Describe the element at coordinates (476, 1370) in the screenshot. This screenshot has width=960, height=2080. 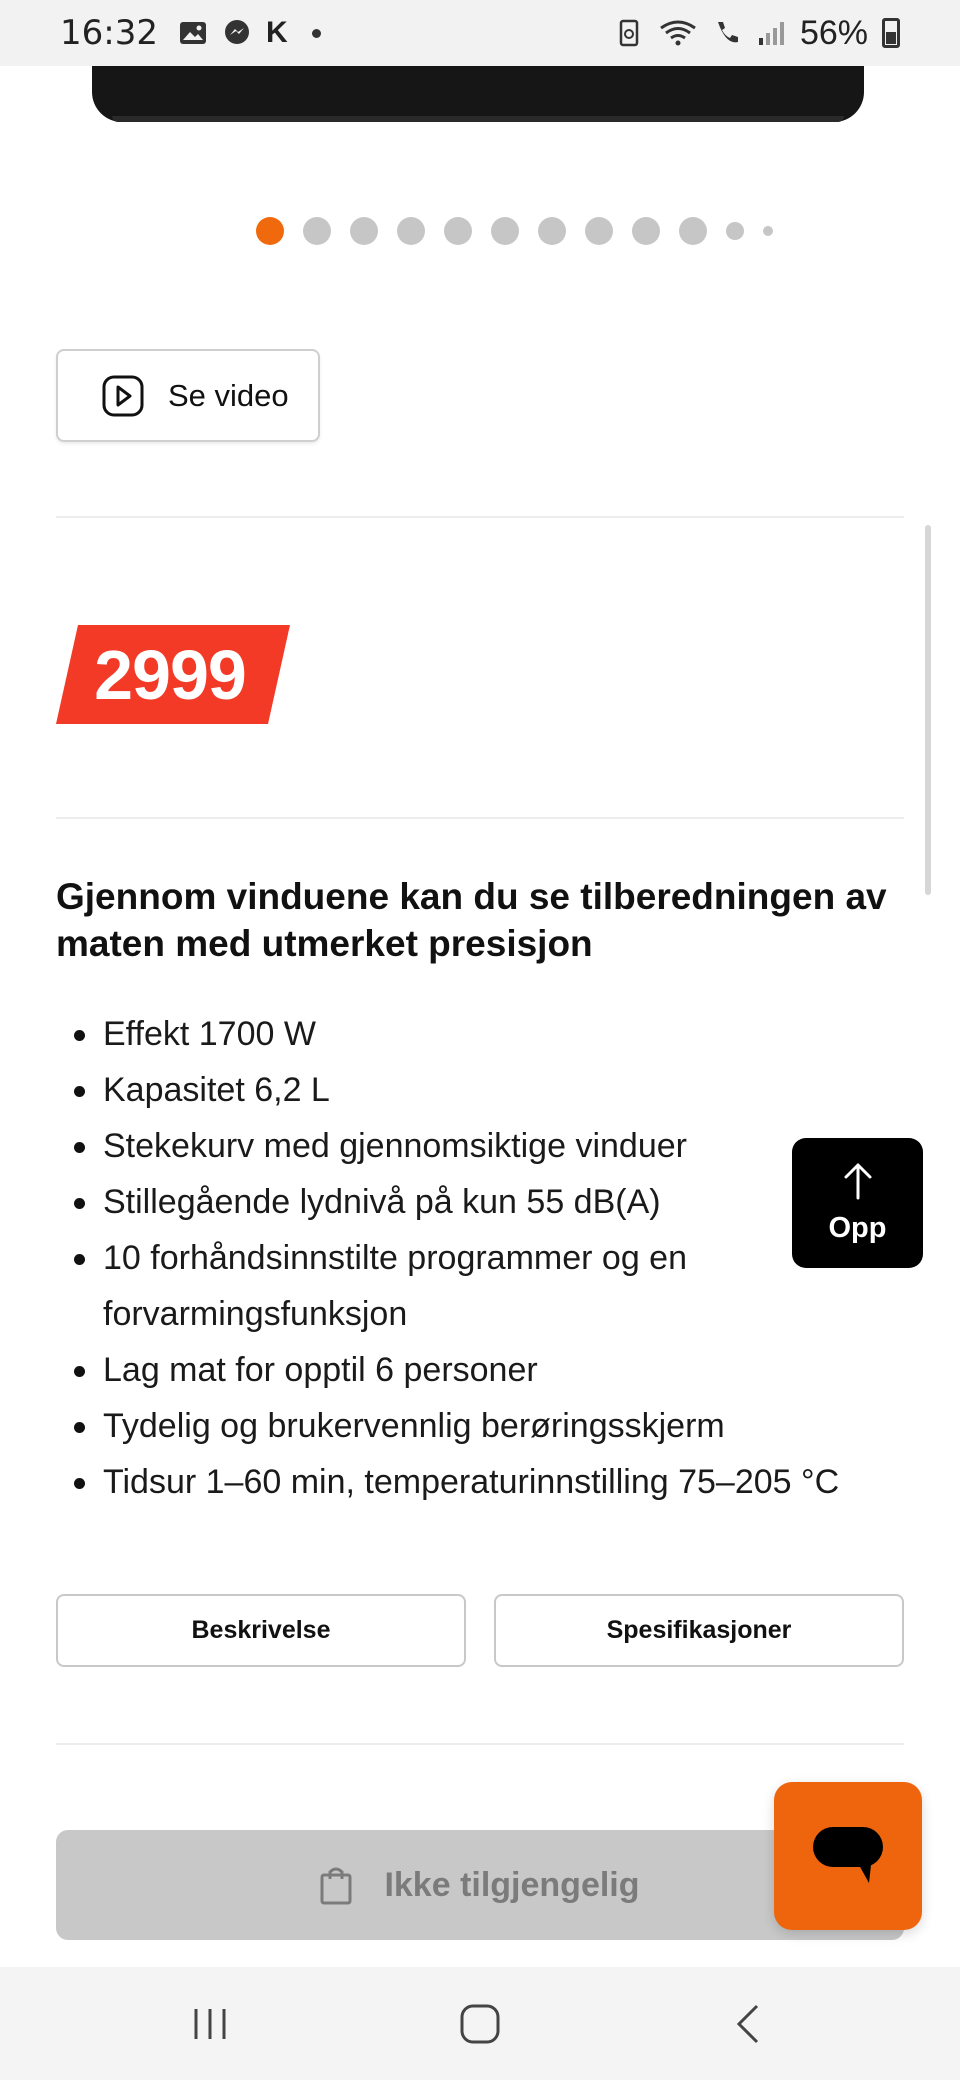
I see `feature-item: Lag mat for opptil 6 personer` at that location.